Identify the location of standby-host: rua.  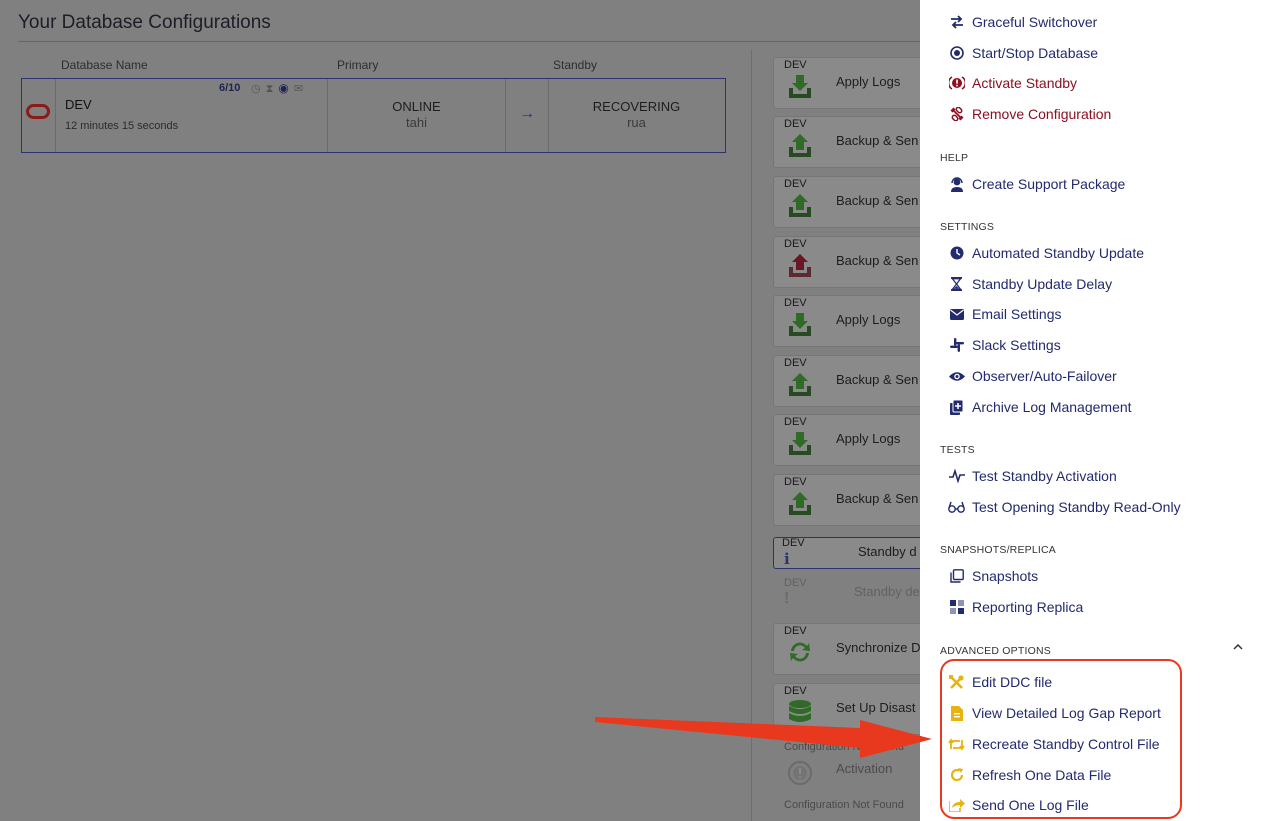
(636, 122).